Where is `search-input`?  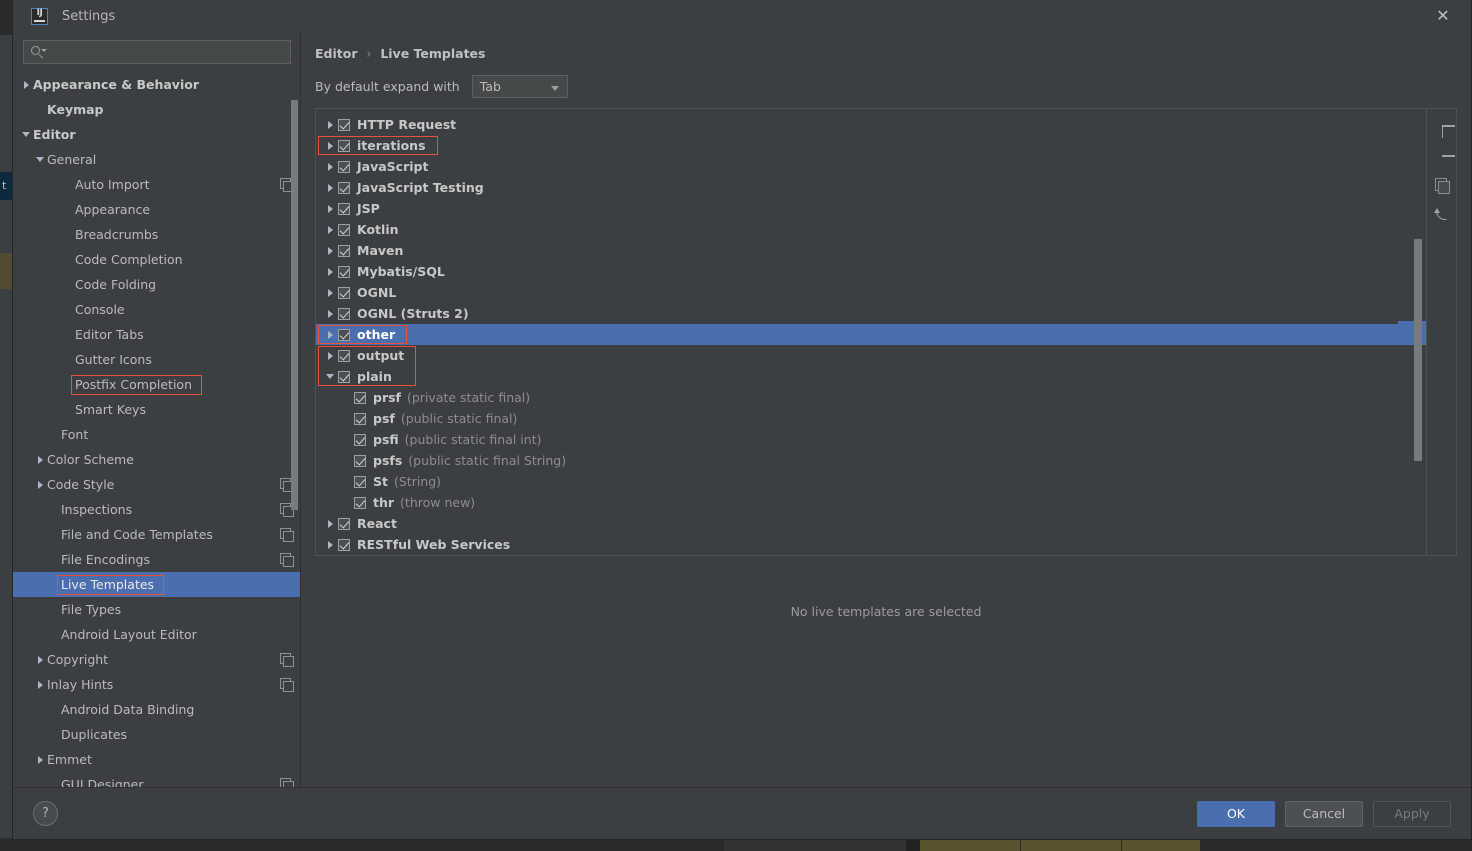 search-input is located at coordinates (164, 52).